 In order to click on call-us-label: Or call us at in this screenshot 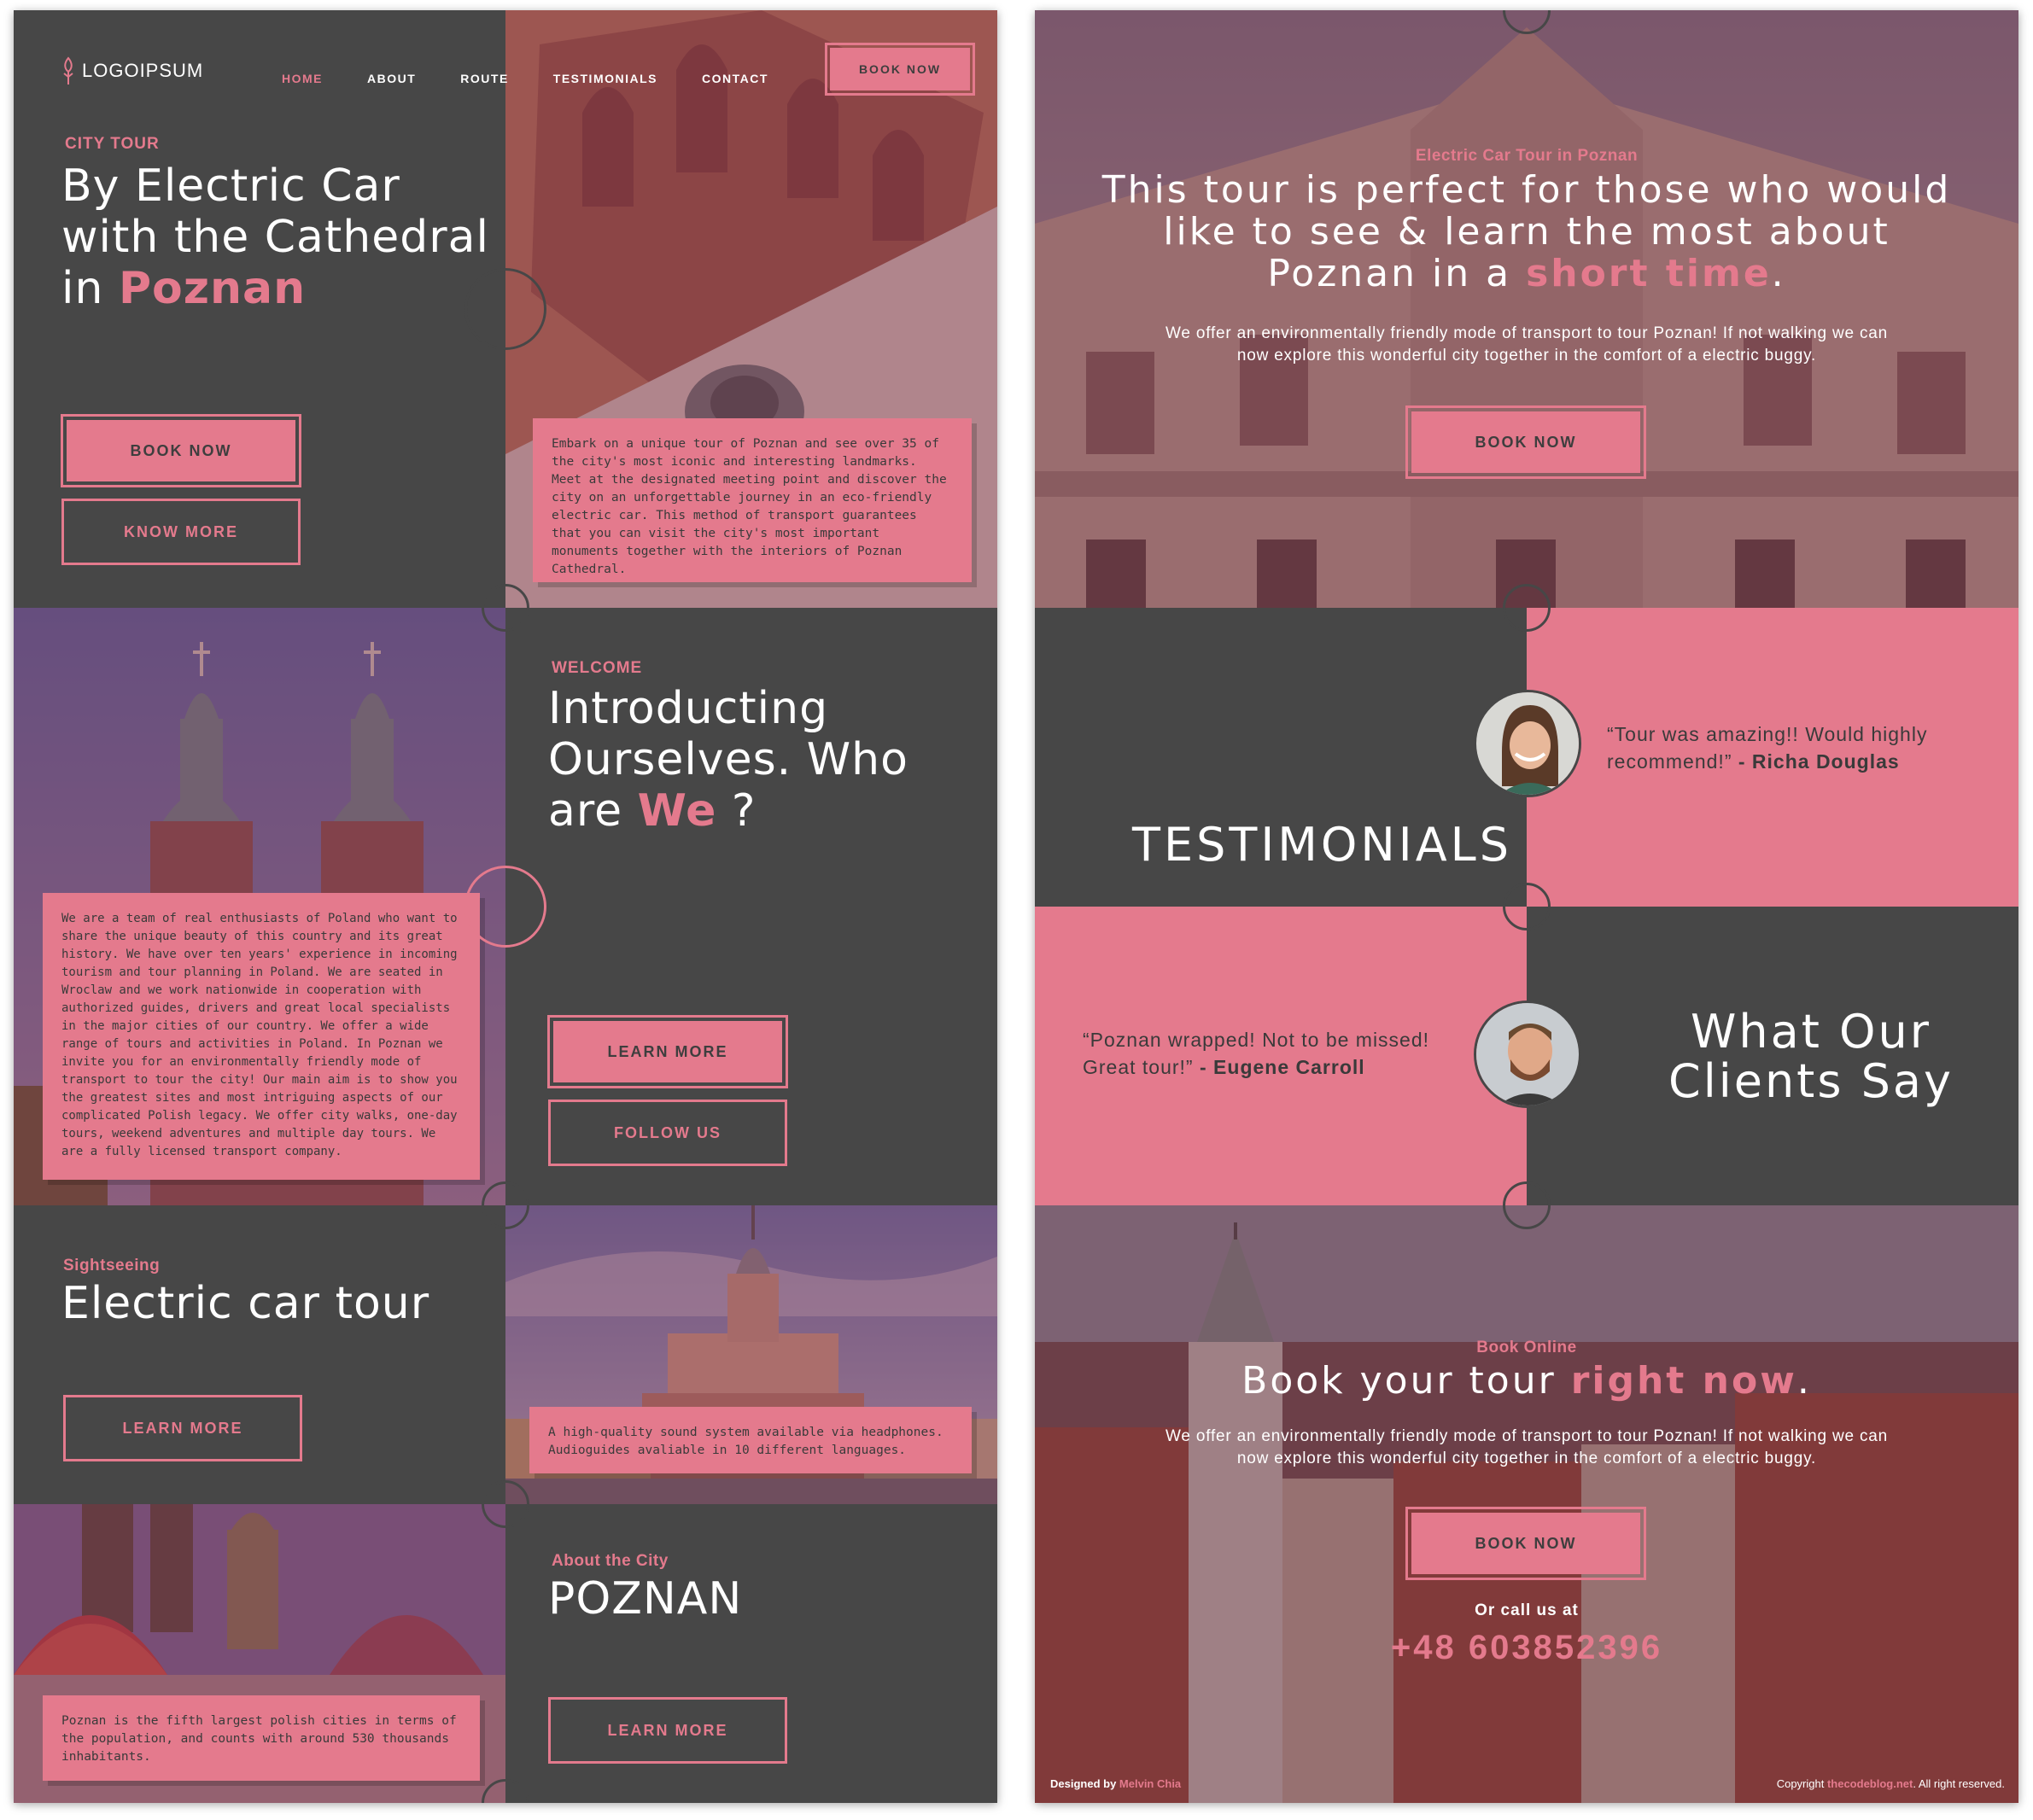, I will do `click(1527, 1610)`.